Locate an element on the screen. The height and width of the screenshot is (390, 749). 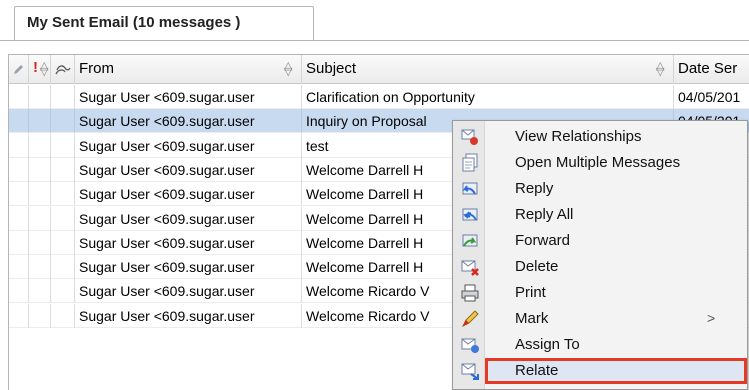
menu-item-mark: Mark > is located at coordinates (616, 319).